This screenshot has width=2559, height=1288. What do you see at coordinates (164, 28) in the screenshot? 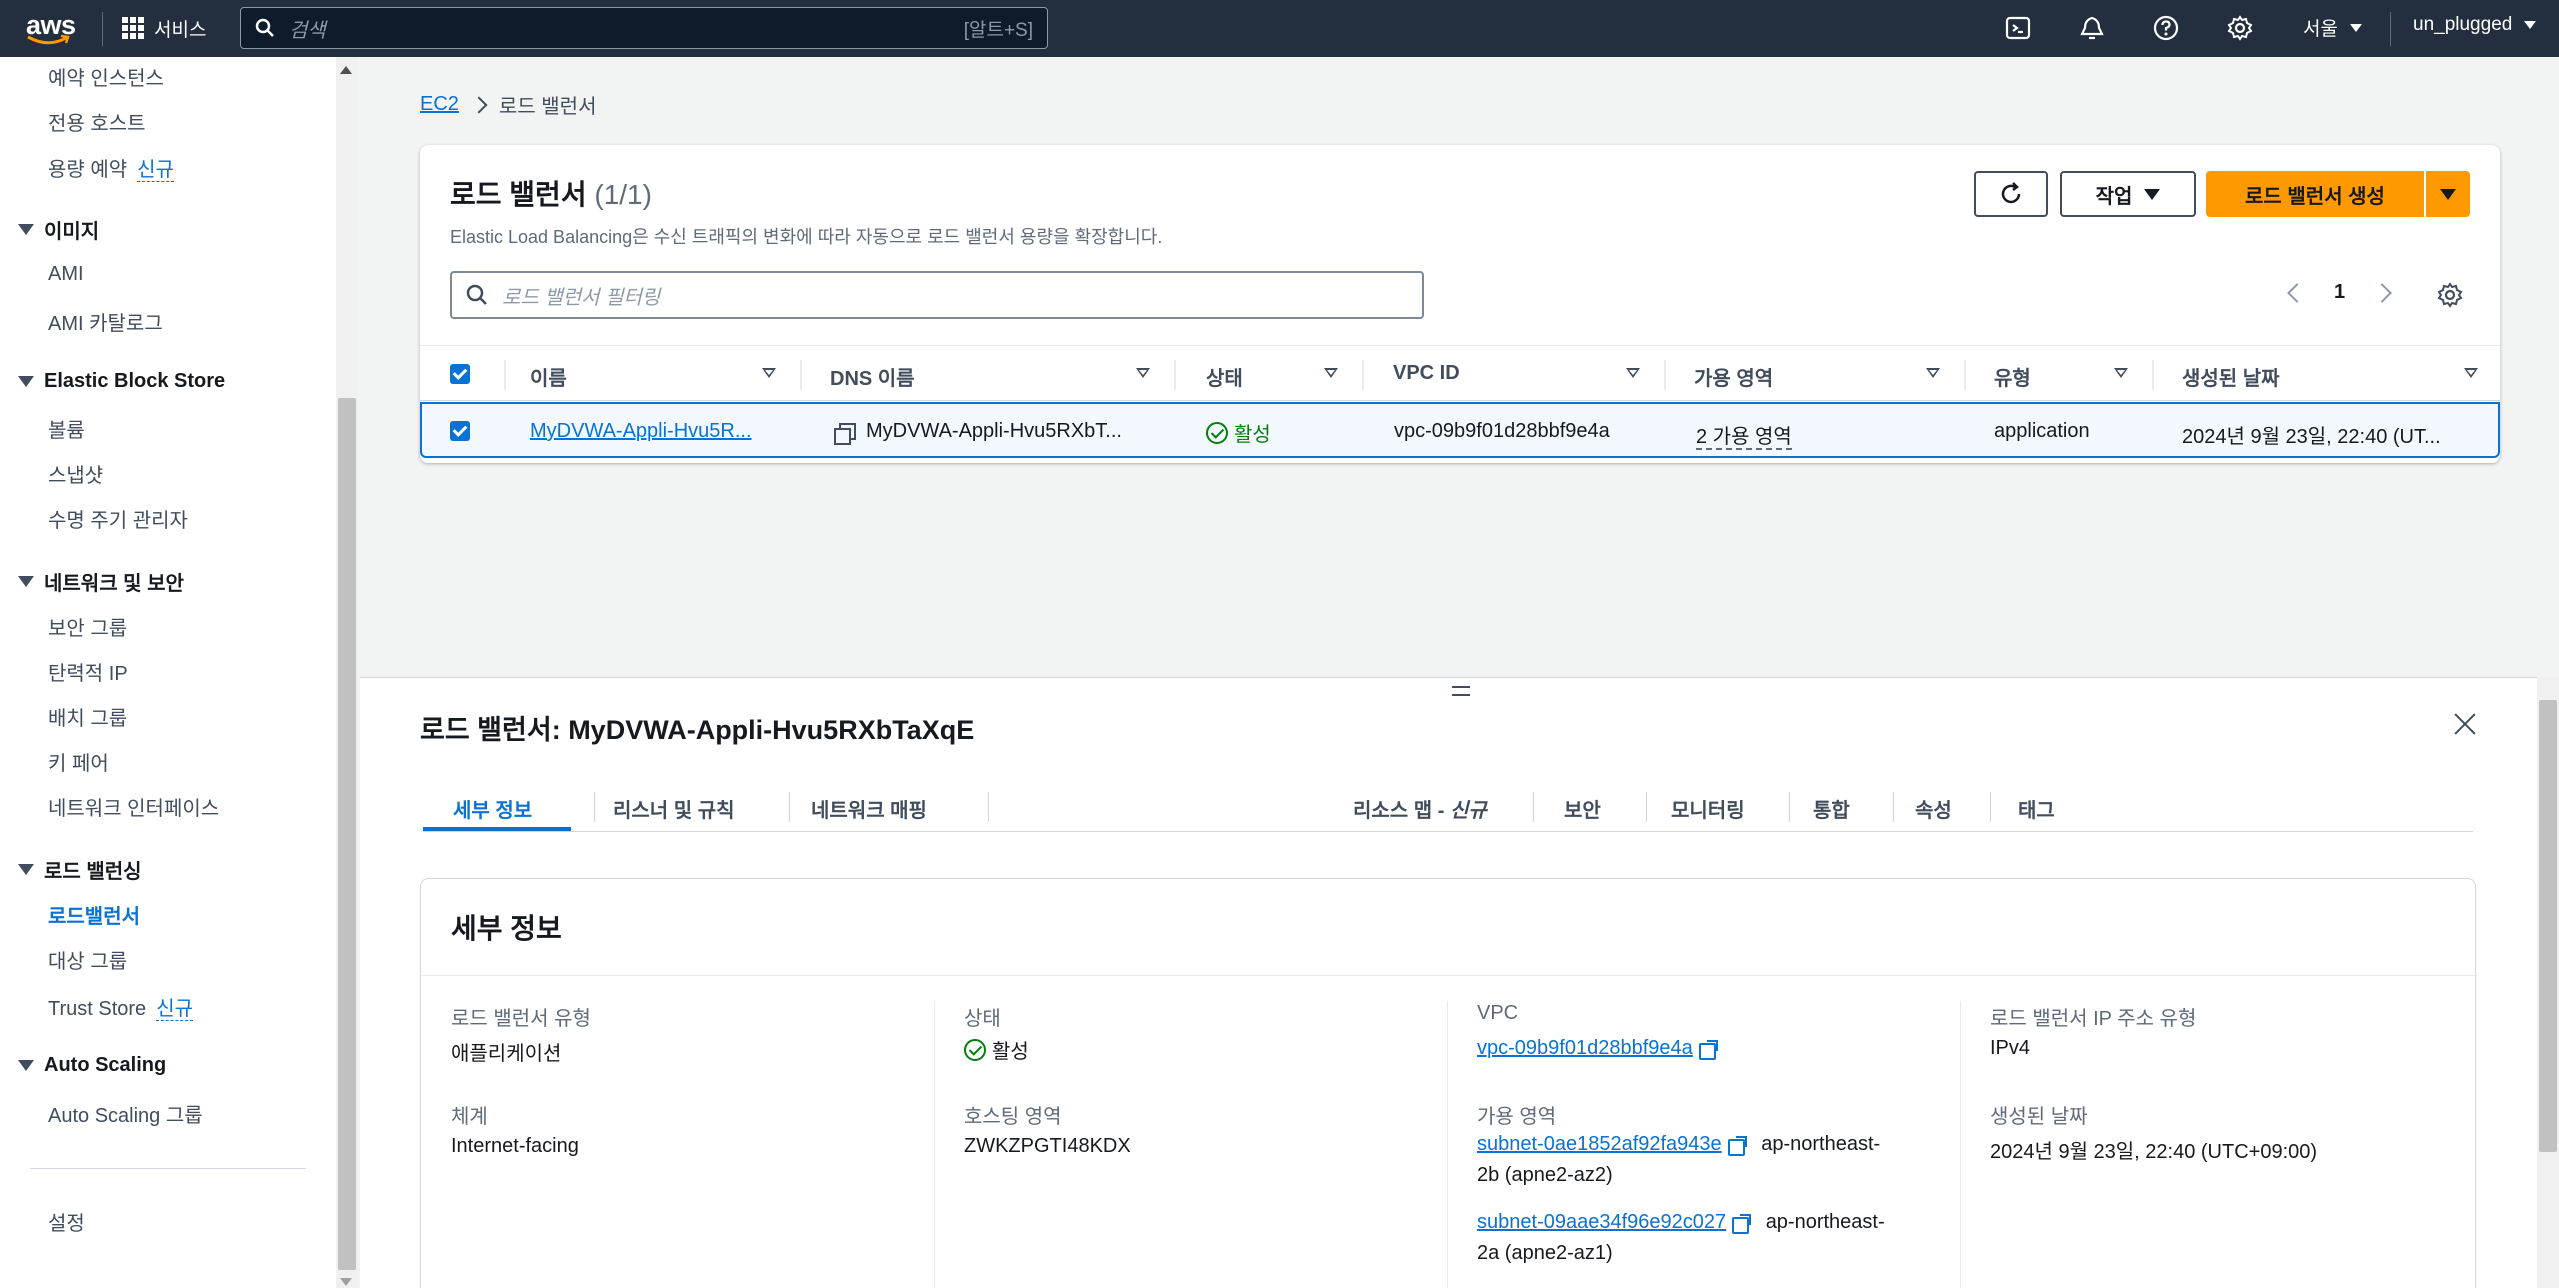
I see `services-menu-button: 서비스` at bounding box center [164, 28].